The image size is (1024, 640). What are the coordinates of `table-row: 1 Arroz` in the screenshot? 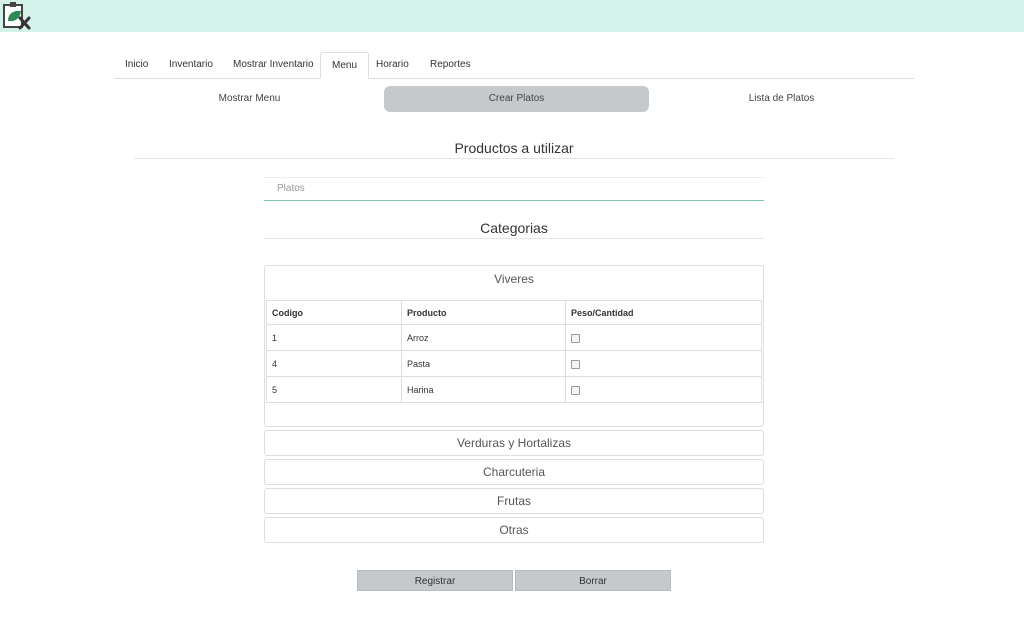 It's located at (514, 337).